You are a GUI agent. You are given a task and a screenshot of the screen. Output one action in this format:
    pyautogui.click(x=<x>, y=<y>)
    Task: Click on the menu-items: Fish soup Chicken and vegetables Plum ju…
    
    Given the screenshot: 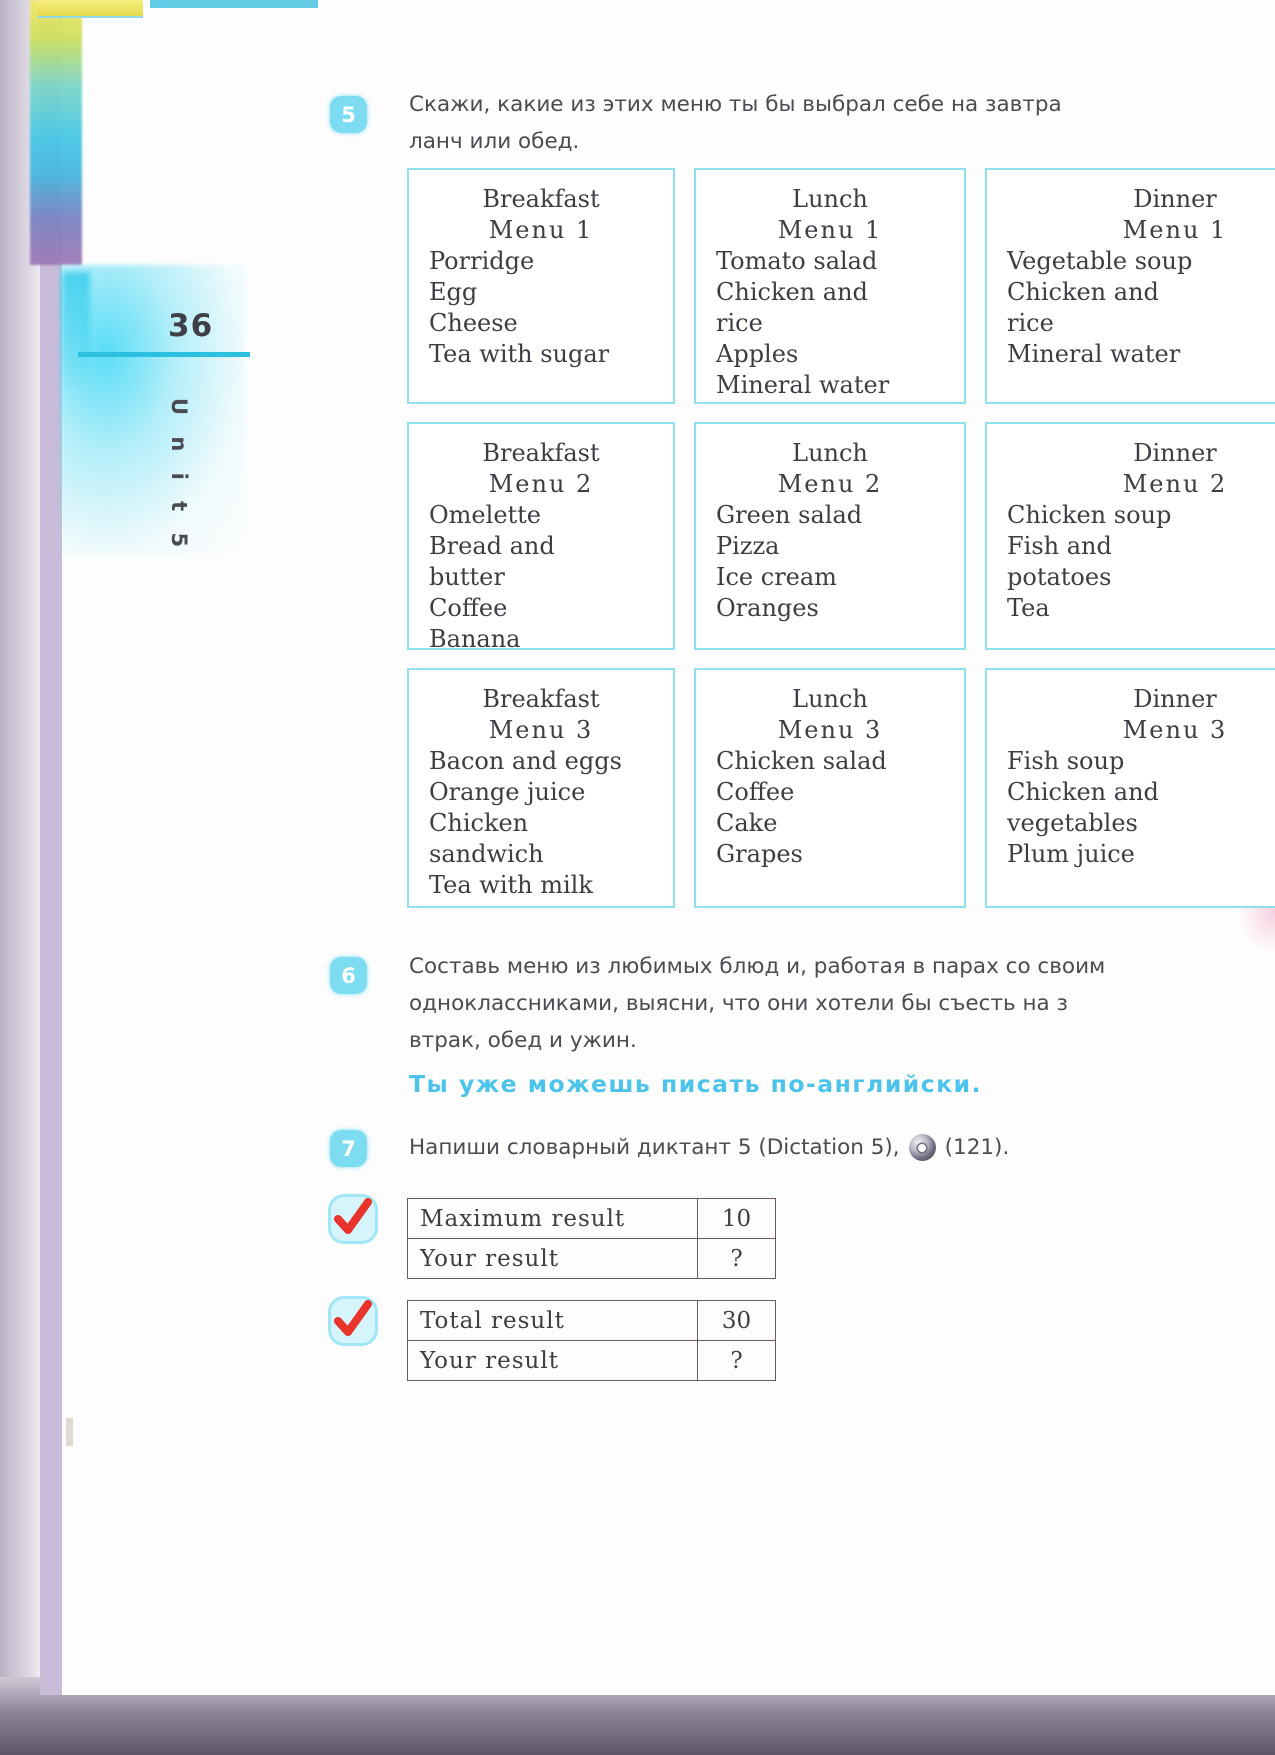 What is the action you would take?
    pyautogui.click(x=1083, y=807)
    